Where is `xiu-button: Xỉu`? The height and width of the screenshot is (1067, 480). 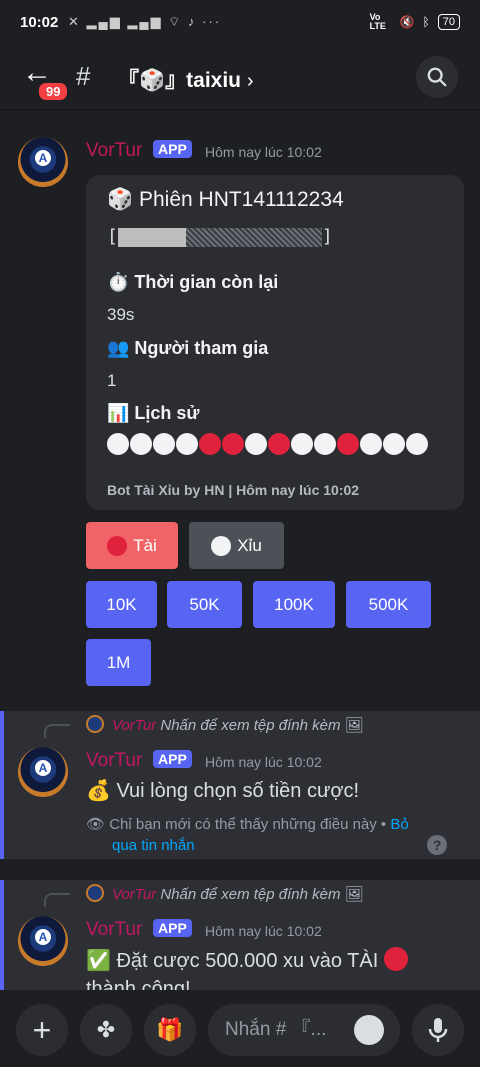
xiu-button: Xỉu is located at coordinates (236, 545).